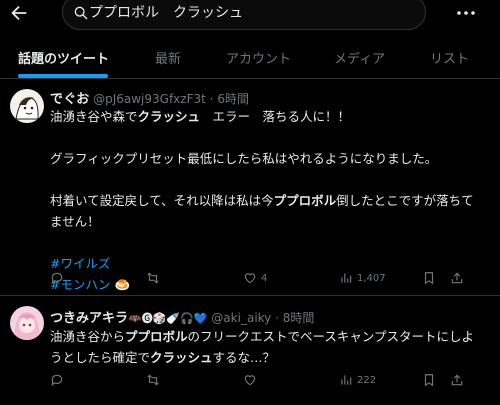 This screenshot has width=500, height=405. I want to click on search-tabs: 話題のツイート 最新 アカウント メディア リスト, so click(250, 57).